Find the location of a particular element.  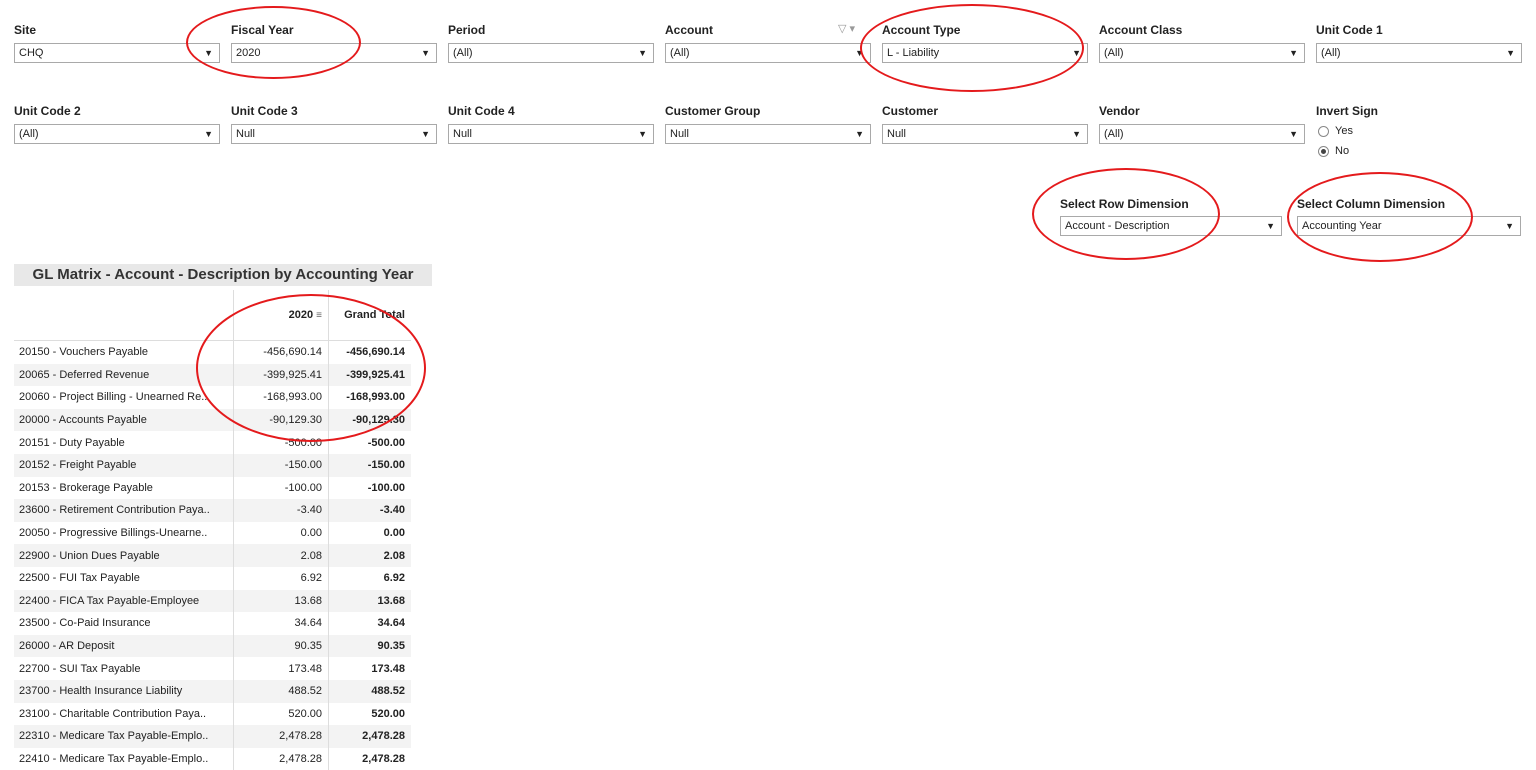

filter-period: Period (All) ▼ is located at coordinates (551, 42).